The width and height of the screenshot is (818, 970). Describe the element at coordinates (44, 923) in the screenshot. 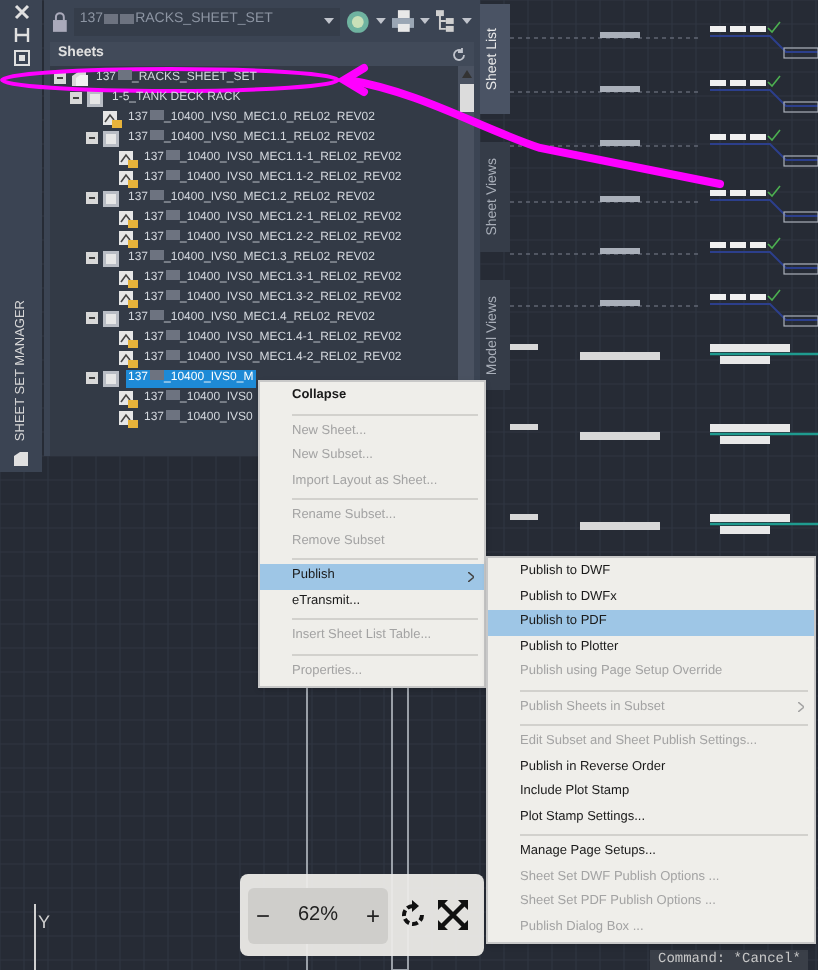

I see `ucs-label: Y` at that location.